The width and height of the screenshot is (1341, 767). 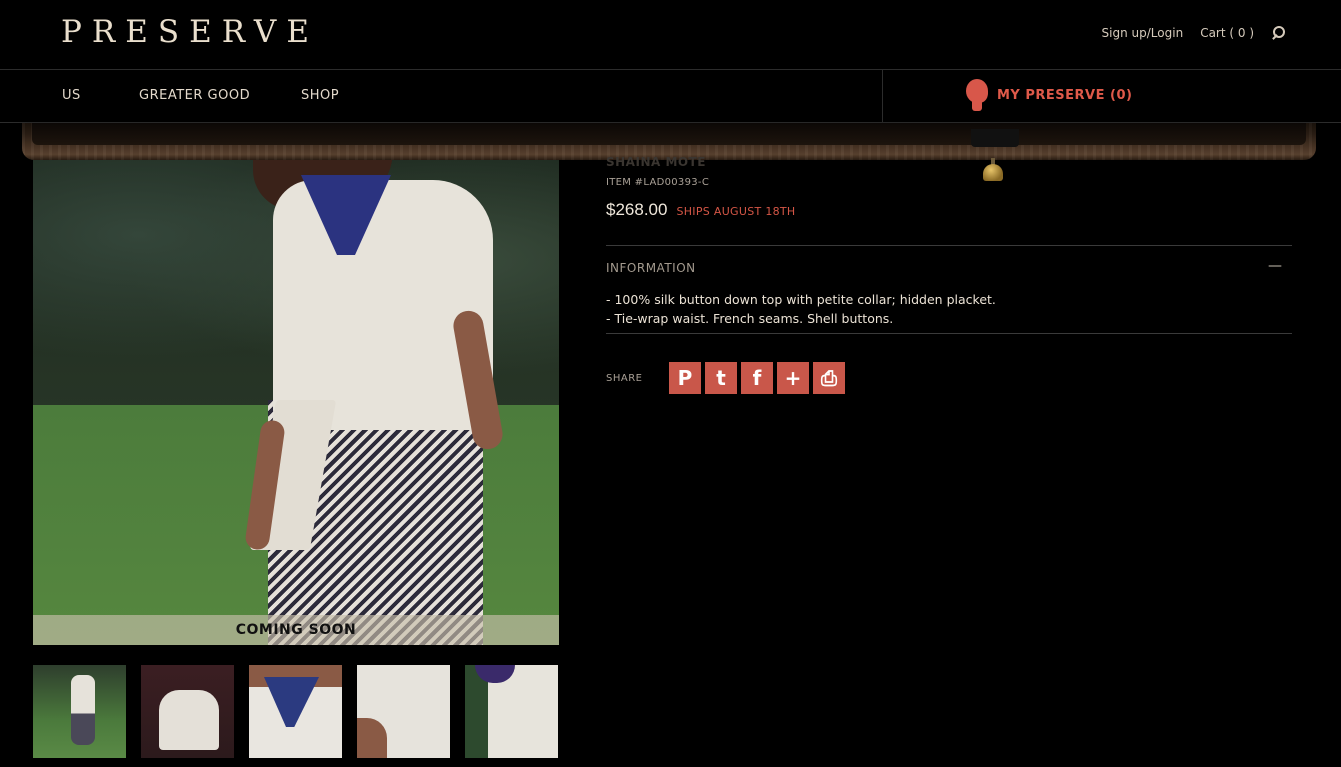 I want to click on facebook-icon: f, so click(x=757, y=378).